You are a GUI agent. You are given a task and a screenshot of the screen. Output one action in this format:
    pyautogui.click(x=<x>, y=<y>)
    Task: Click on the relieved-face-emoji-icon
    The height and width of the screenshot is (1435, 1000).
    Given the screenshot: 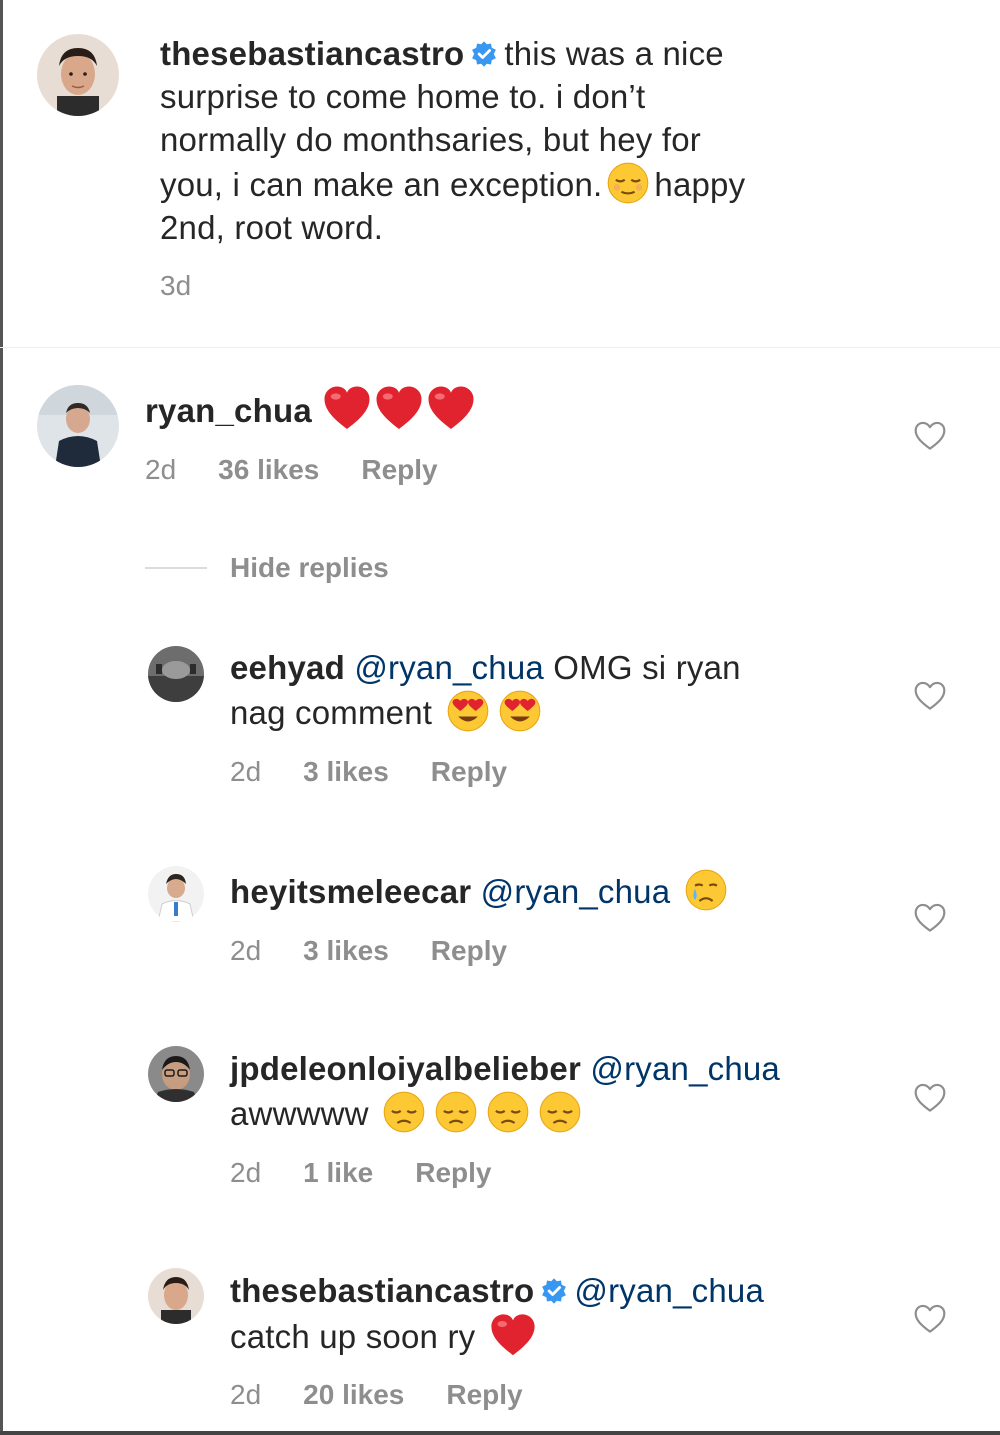 What is the action you would take?
    pyautogui.click(x=628, y=183)
    